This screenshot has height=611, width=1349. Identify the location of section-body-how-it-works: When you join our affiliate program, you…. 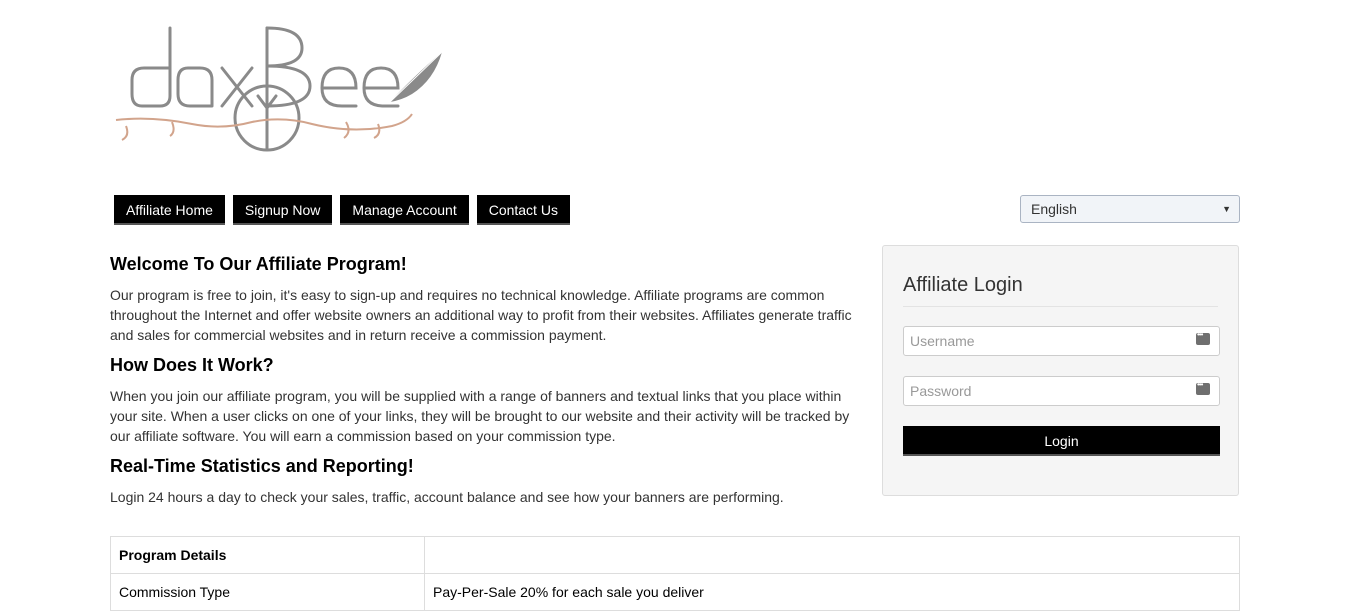
(480, 416).